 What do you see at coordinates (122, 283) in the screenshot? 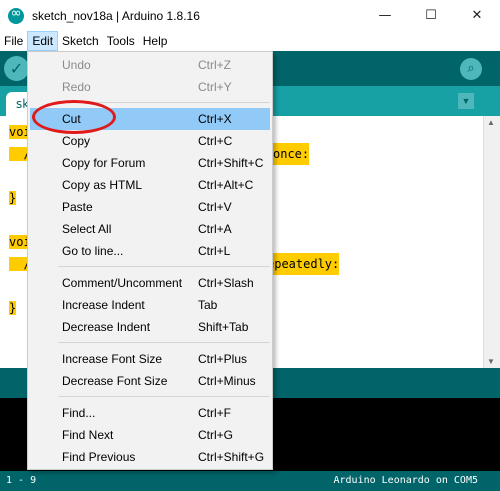
I see `menu-item-label: Comment/Uncomment` at bounding box center [122, 283].